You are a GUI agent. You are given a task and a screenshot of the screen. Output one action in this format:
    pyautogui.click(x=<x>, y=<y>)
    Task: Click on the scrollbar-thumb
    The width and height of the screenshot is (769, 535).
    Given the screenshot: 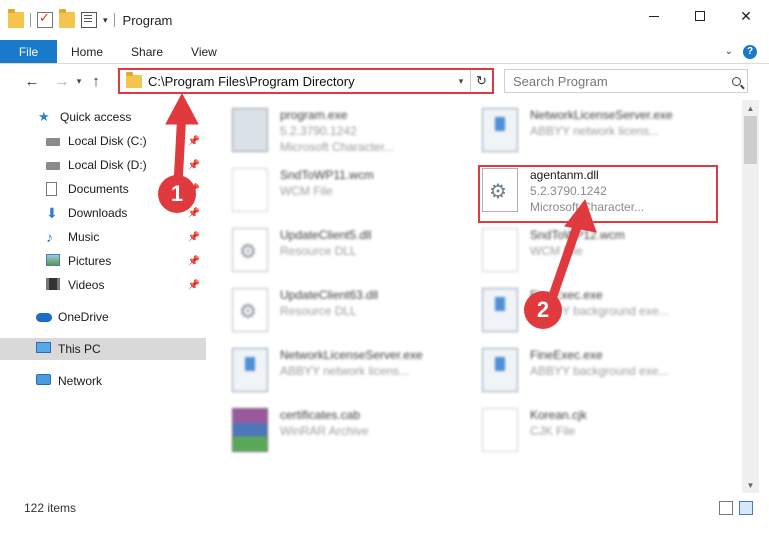 What is the action you would take?
    pyautogui.click(x=750, y=140)
    